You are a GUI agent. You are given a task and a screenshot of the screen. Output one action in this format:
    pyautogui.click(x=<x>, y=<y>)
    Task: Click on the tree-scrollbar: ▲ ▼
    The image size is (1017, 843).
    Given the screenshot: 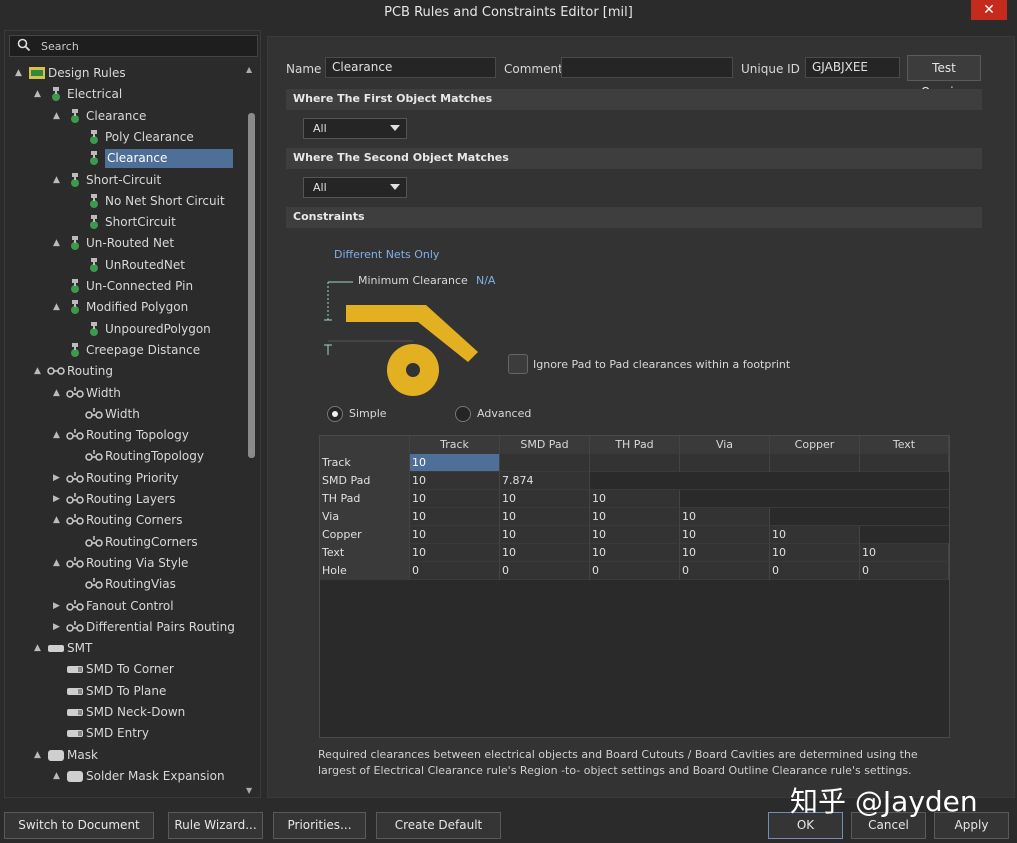 What is the action you would take?
    pyautogui.click(x=251, y=430)
    